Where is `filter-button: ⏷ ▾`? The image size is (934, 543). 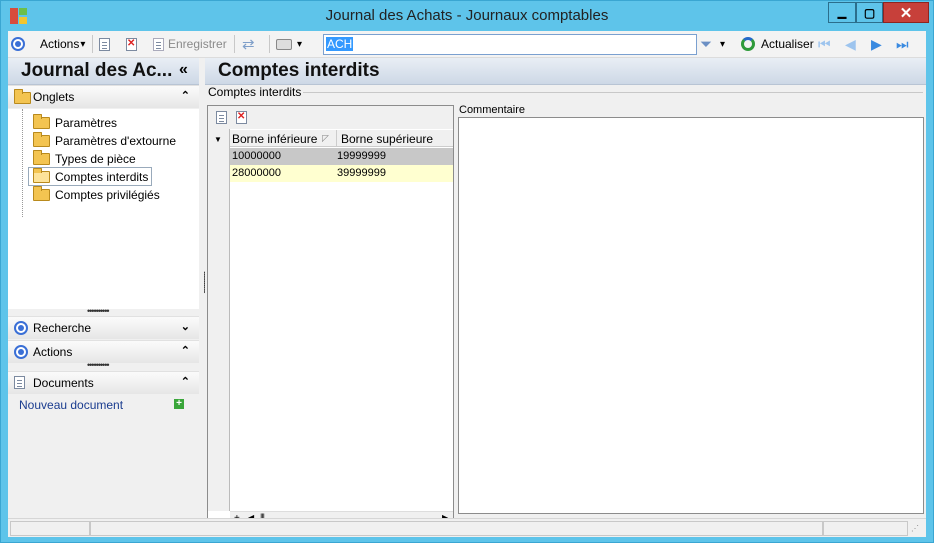
filter-button: ⏷ ▾ is located at coordinates (712, 44).